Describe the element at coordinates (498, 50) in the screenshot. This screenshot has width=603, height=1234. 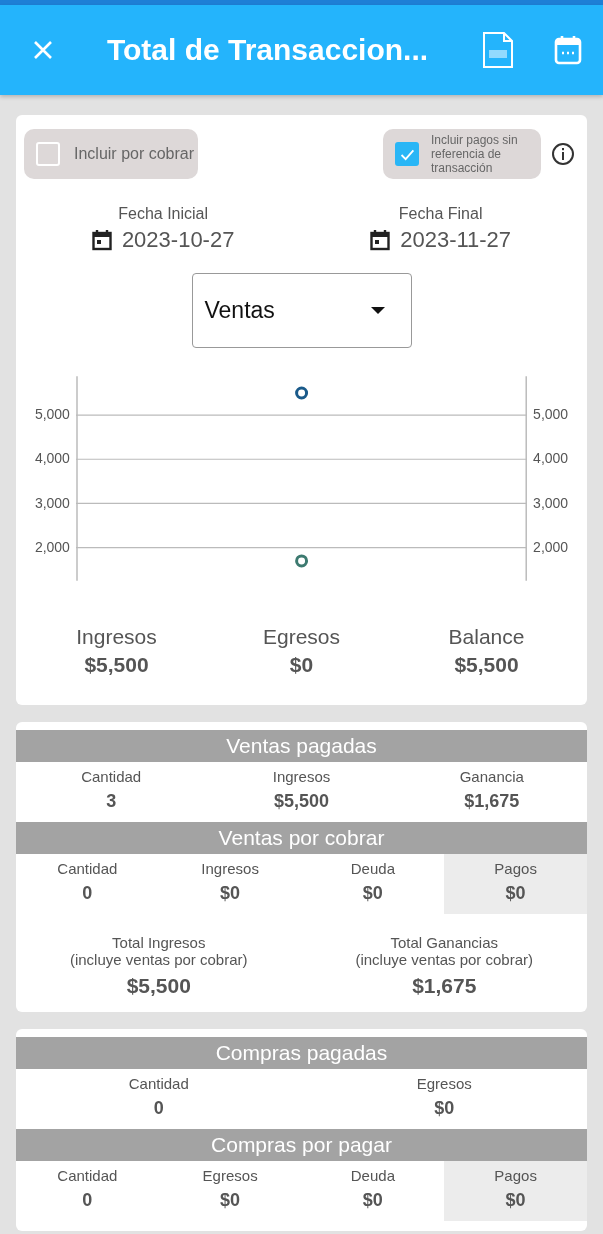
I see `pdf-file-icon` at that location.